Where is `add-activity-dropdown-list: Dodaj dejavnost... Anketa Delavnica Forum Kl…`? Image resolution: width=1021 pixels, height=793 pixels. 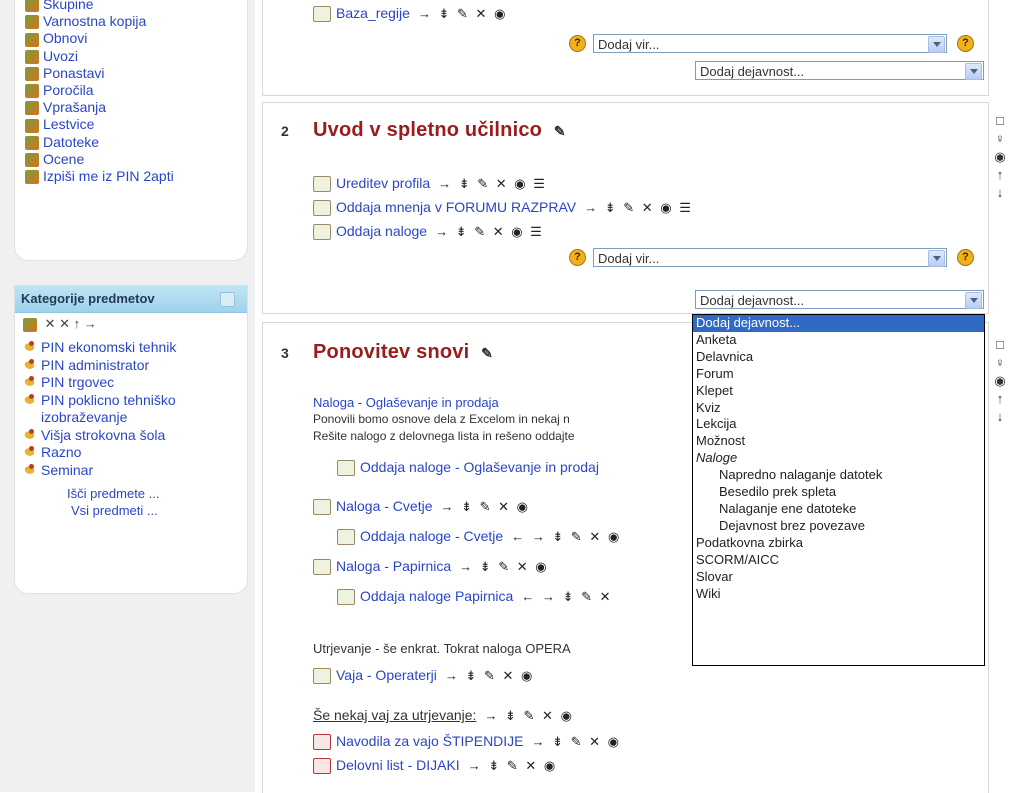
add-activity-dropdown-list: Dodaj dejavnost... Anketa Delavnica Forum Kl… is located at coordinates (838, 490).